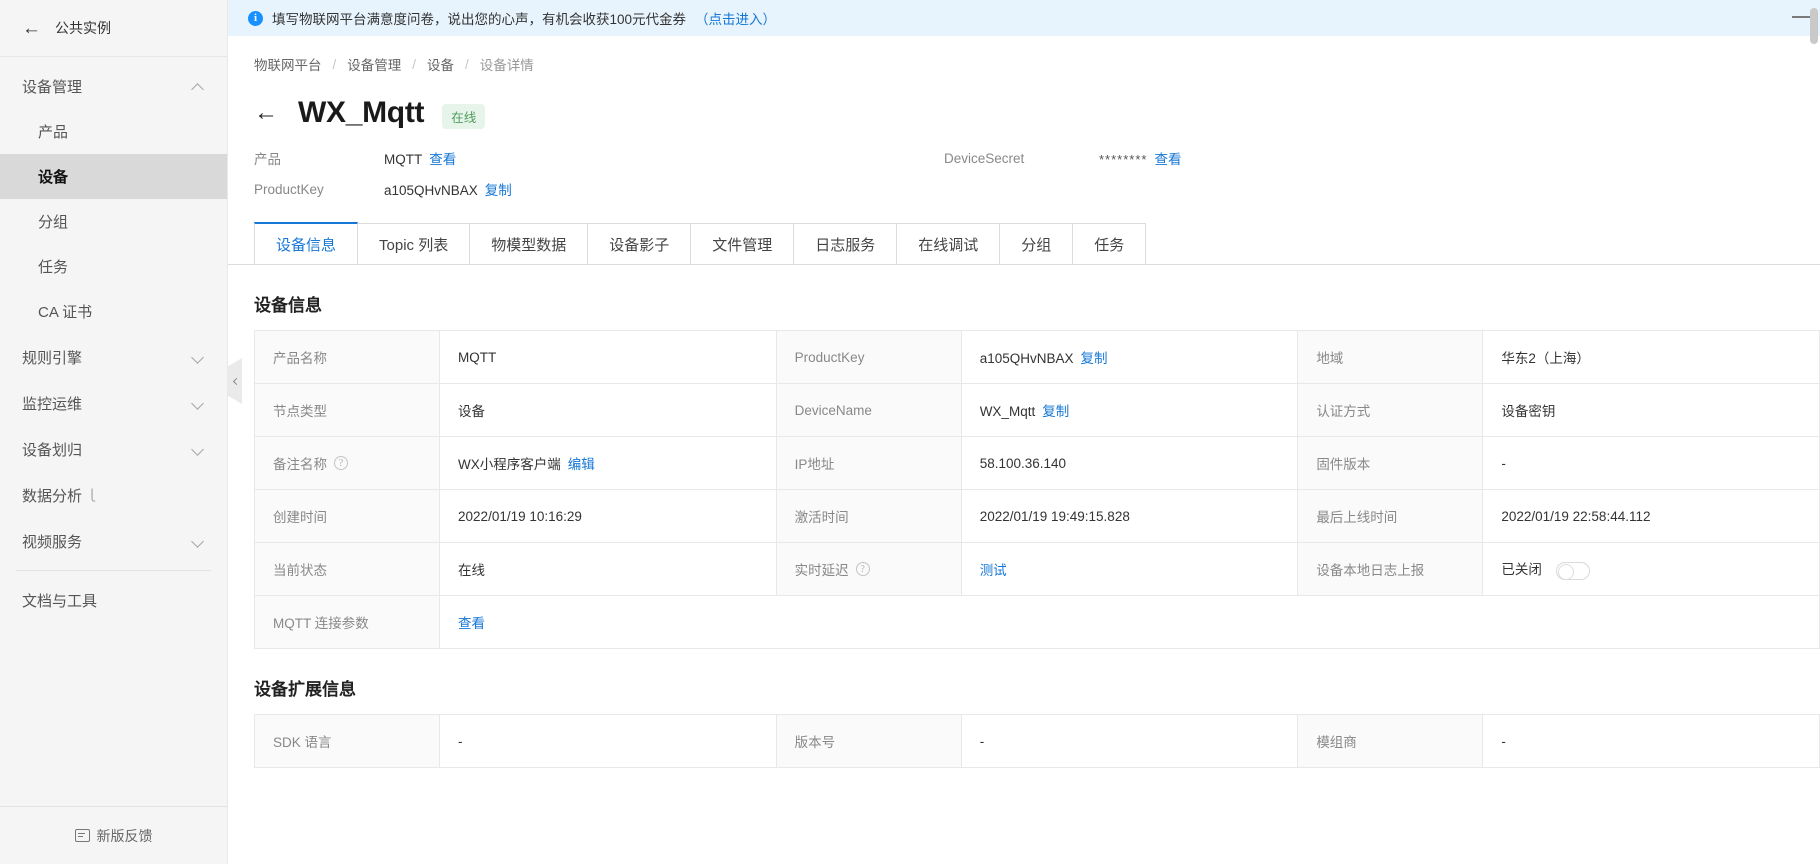 This screenshot has height=864, width=1820. I want to click on notice-link: （点击进入）, so click(735, 18).